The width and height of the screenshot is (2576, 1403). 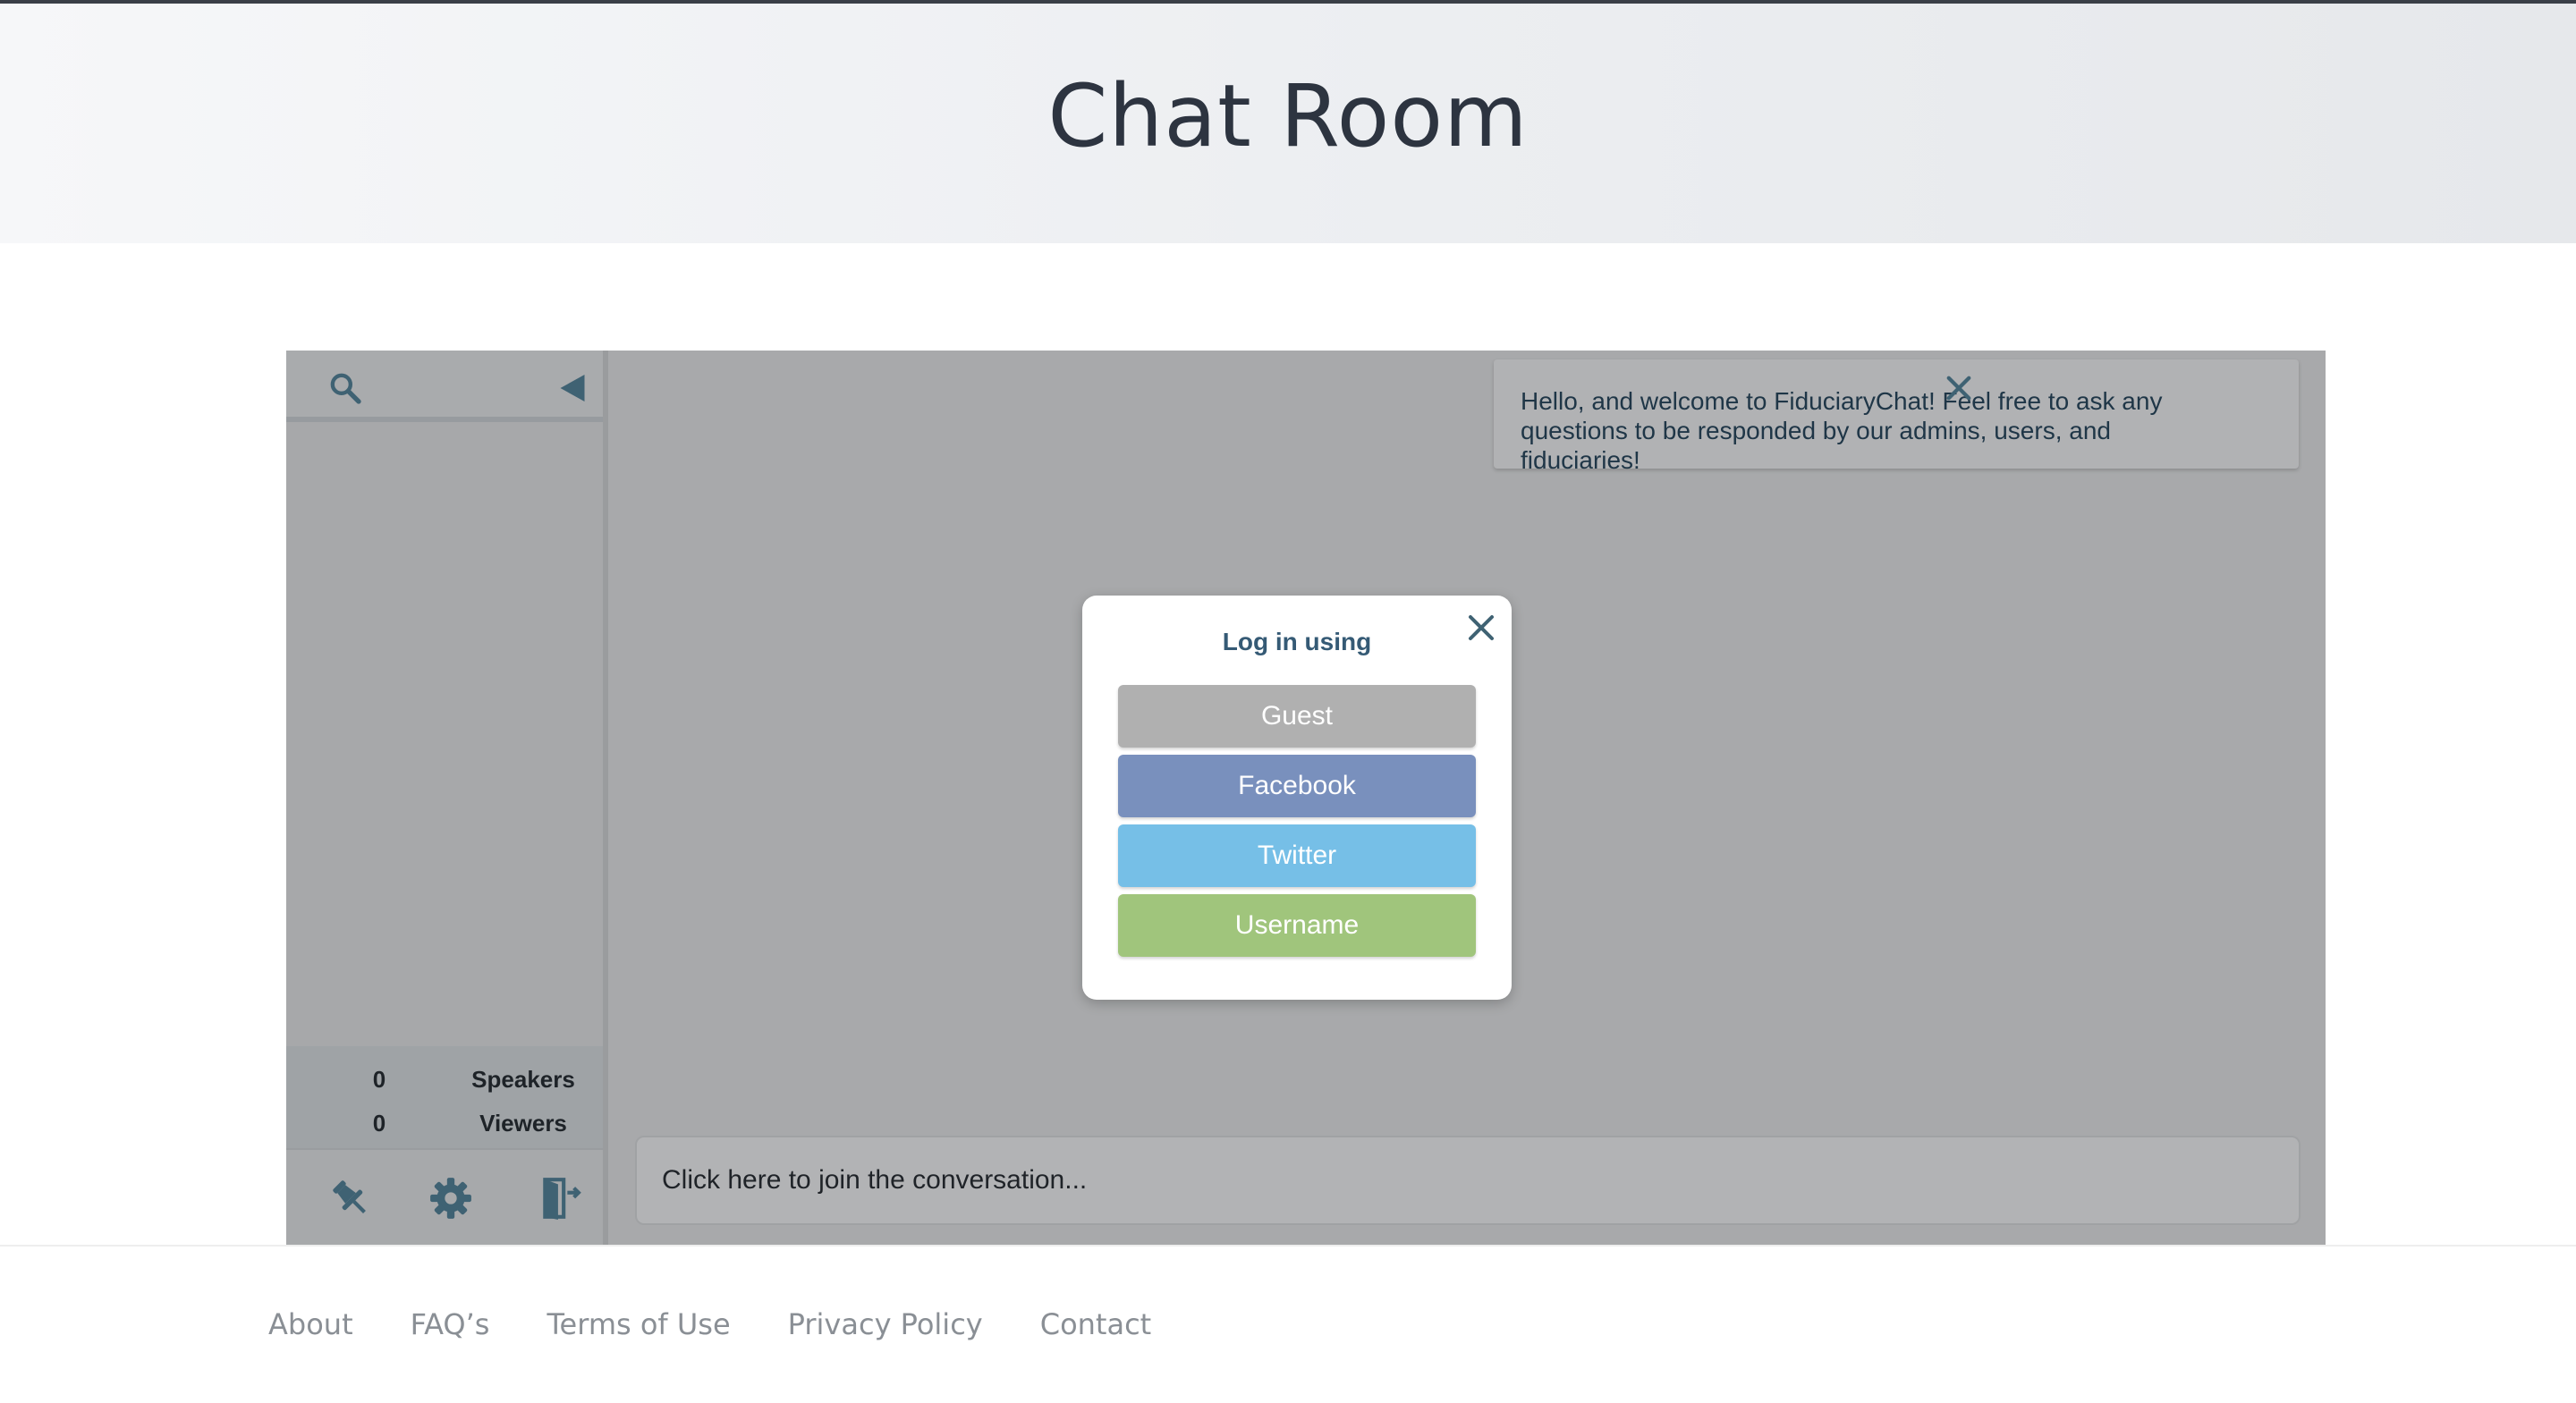 What do you see at coordinates (1096, 1324) in the screenshot?
I see `footer-link-contact: Contact` at bounding box center [1096, 1324].